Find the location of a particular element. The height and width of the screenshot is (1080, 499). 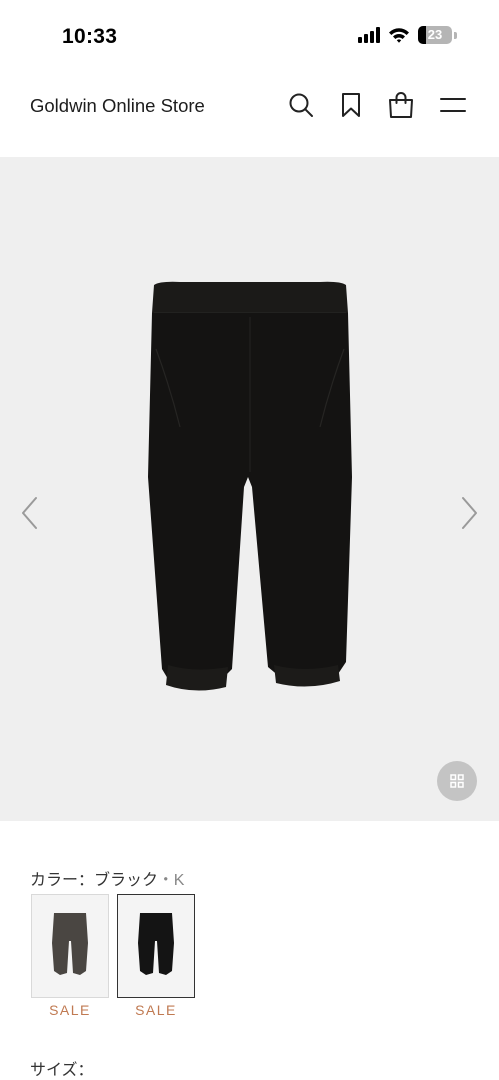

swatch-image-charcoal is located at coordinates (70, 944).